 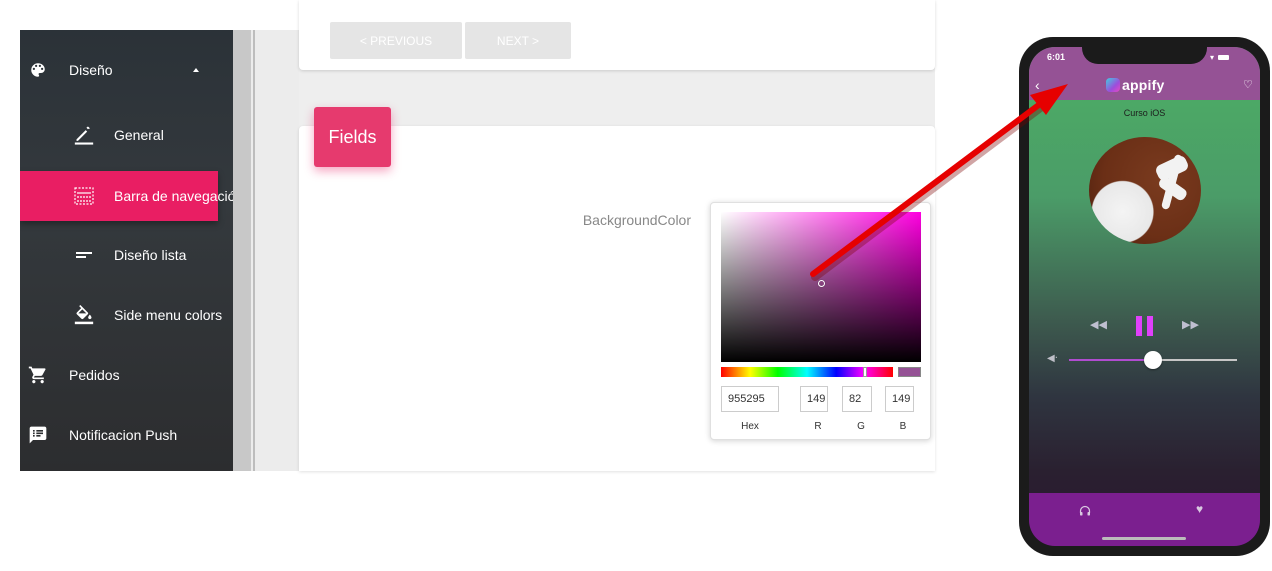 I want to click on sidebar-item-diseno-lista: Diseño lista, so click(x=126, y=255).